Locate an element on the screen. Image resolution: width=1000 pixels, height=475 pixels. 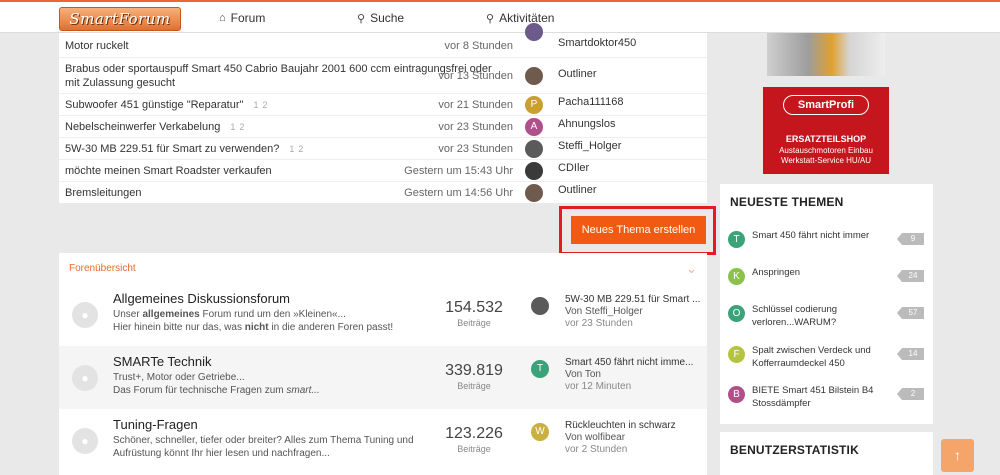
reply-count-badge: 9 is located at coordinates (910, 239).